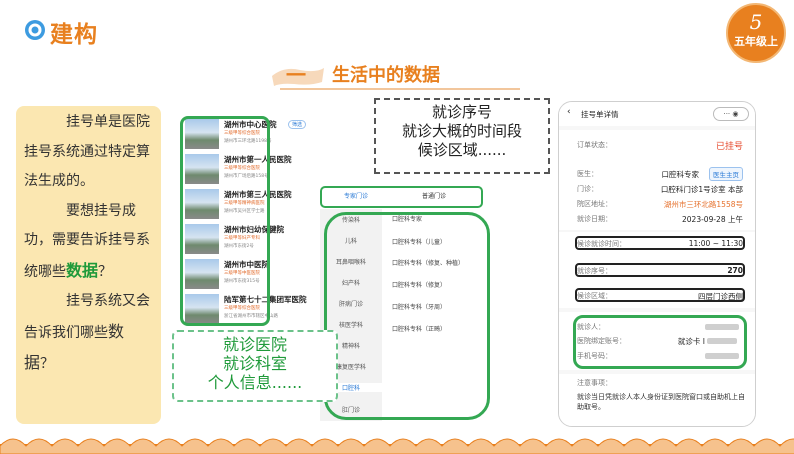  What do you see at coordinates (356, 195) in the screenshot?
I see `tab-expert: 专家门诊` at bounding box center [356, 195].